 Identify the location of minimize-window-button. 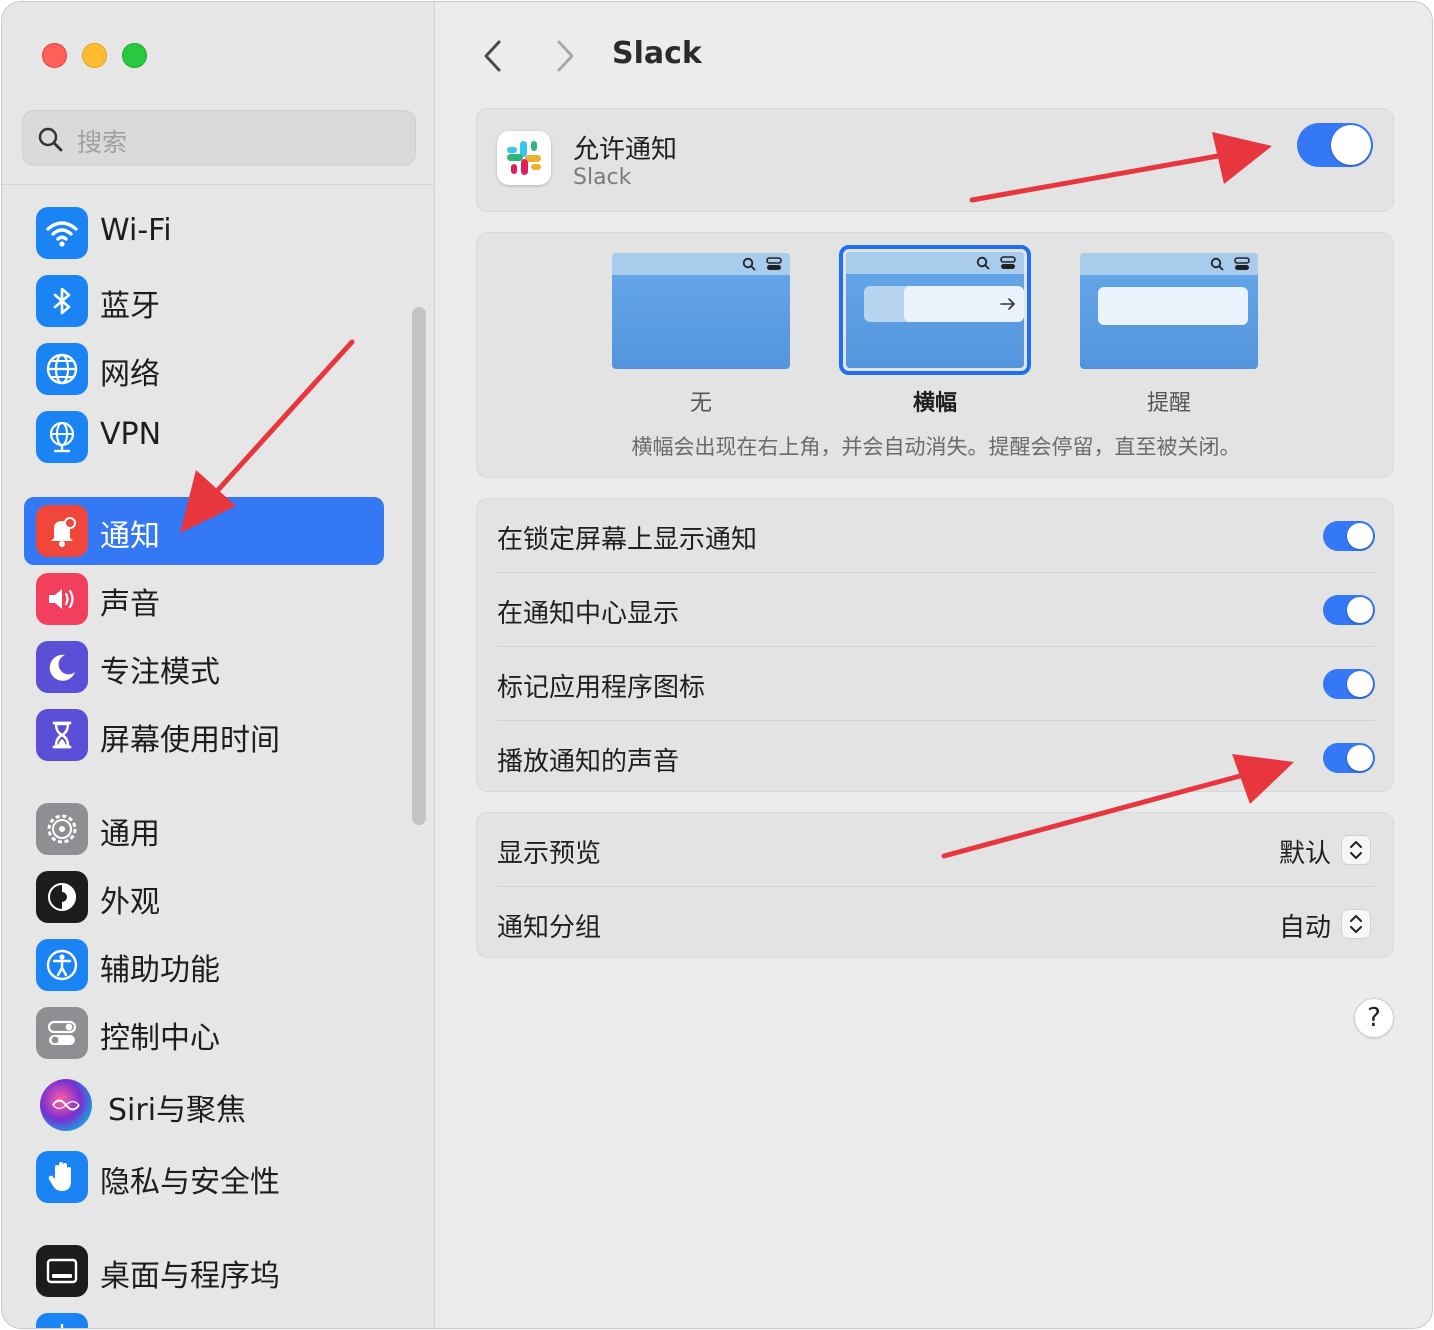
(94, 55).